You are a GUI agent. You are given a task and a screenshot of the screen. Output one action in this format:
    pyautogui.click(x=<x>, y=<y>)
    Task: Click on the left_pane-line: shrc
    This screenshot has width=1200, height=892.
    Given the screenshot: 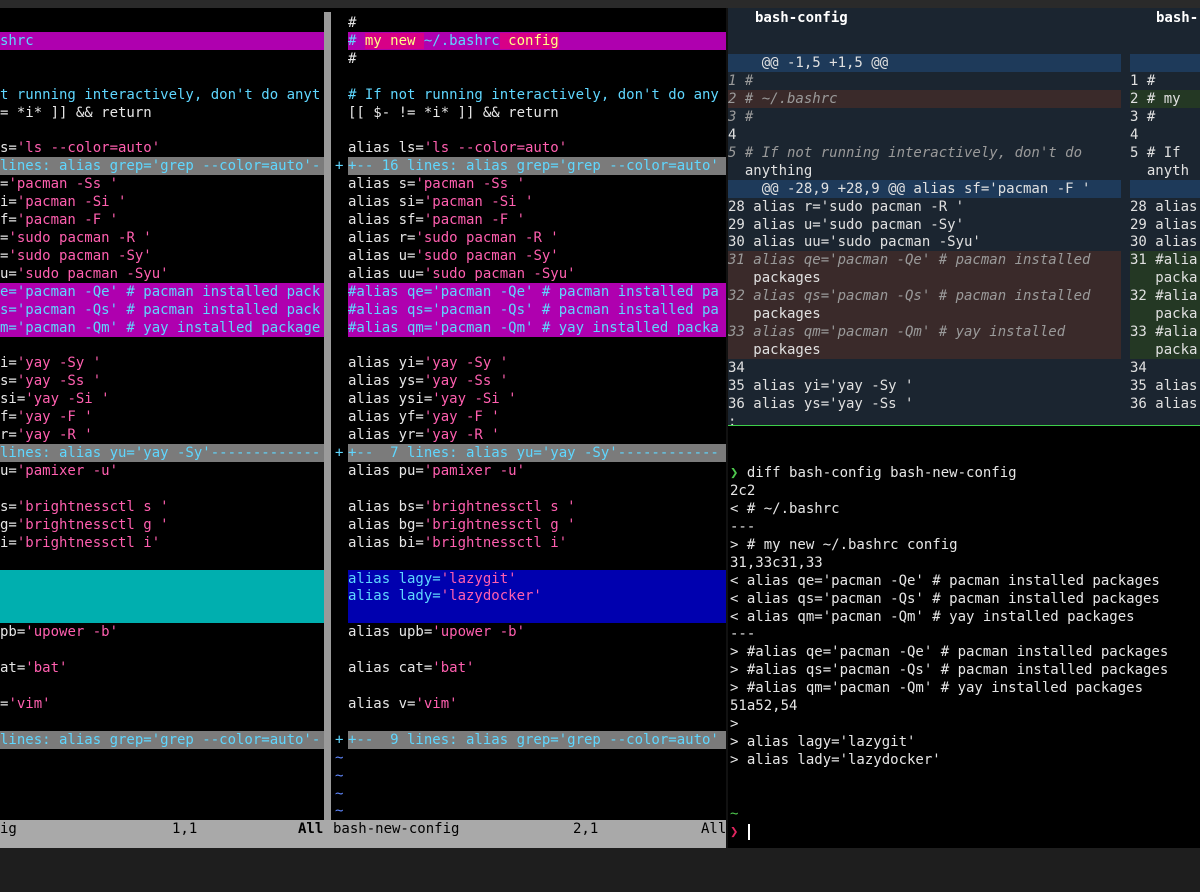 What is the action you would take?
    pyautogui.click(x=162, y=40)
    